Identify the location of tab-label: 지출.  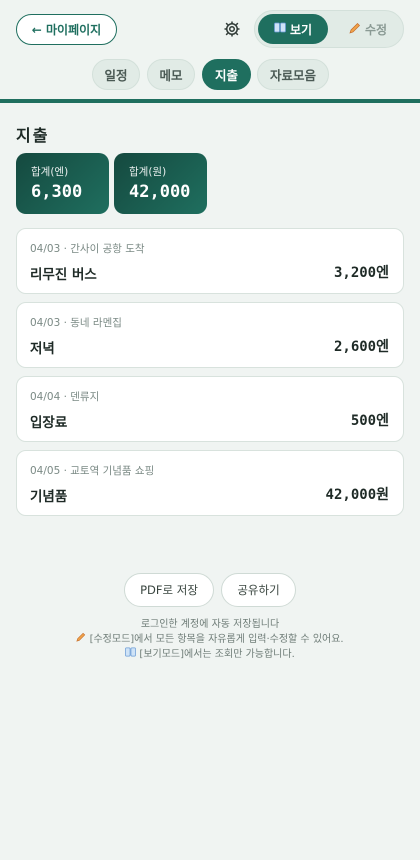
(226, 75).